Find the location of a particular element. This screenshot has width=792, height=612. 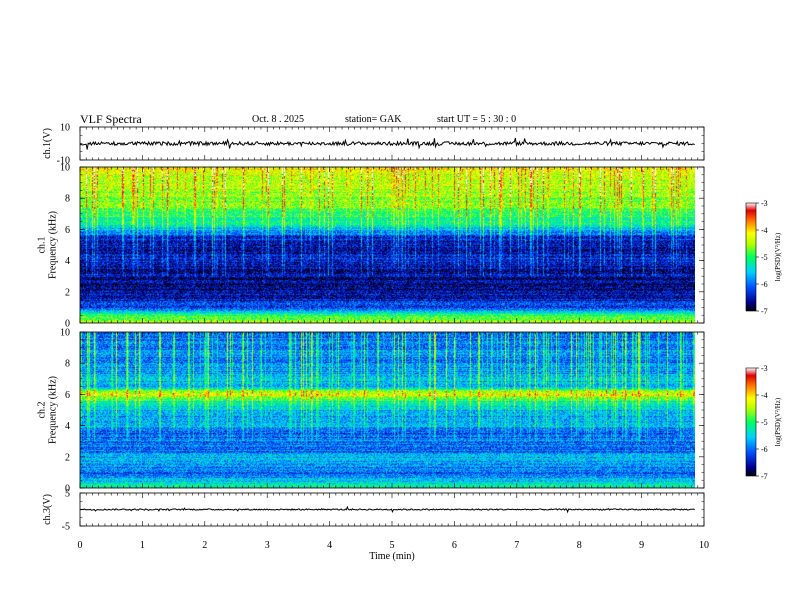

y-tick-label: 5 is located at coordinates (67, 494).